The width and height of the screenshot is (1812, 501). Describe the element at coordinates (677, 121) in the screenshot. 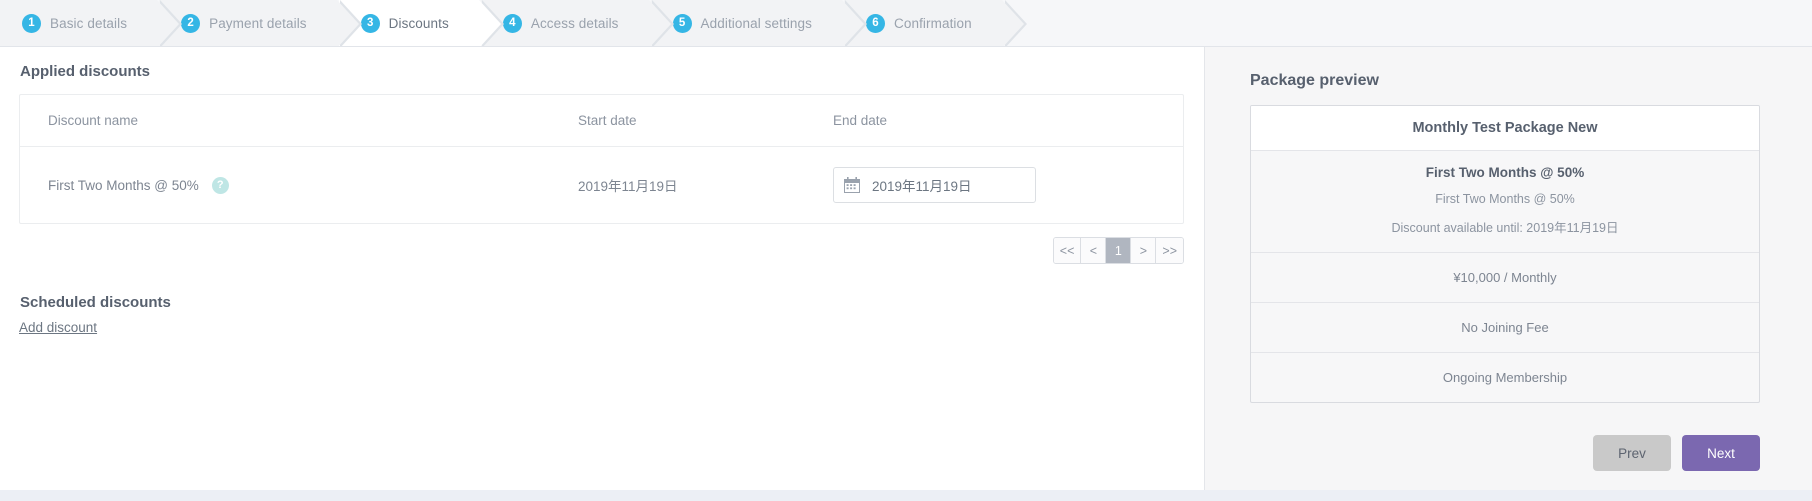

I see `column-header-start-date: Start date` at that location.